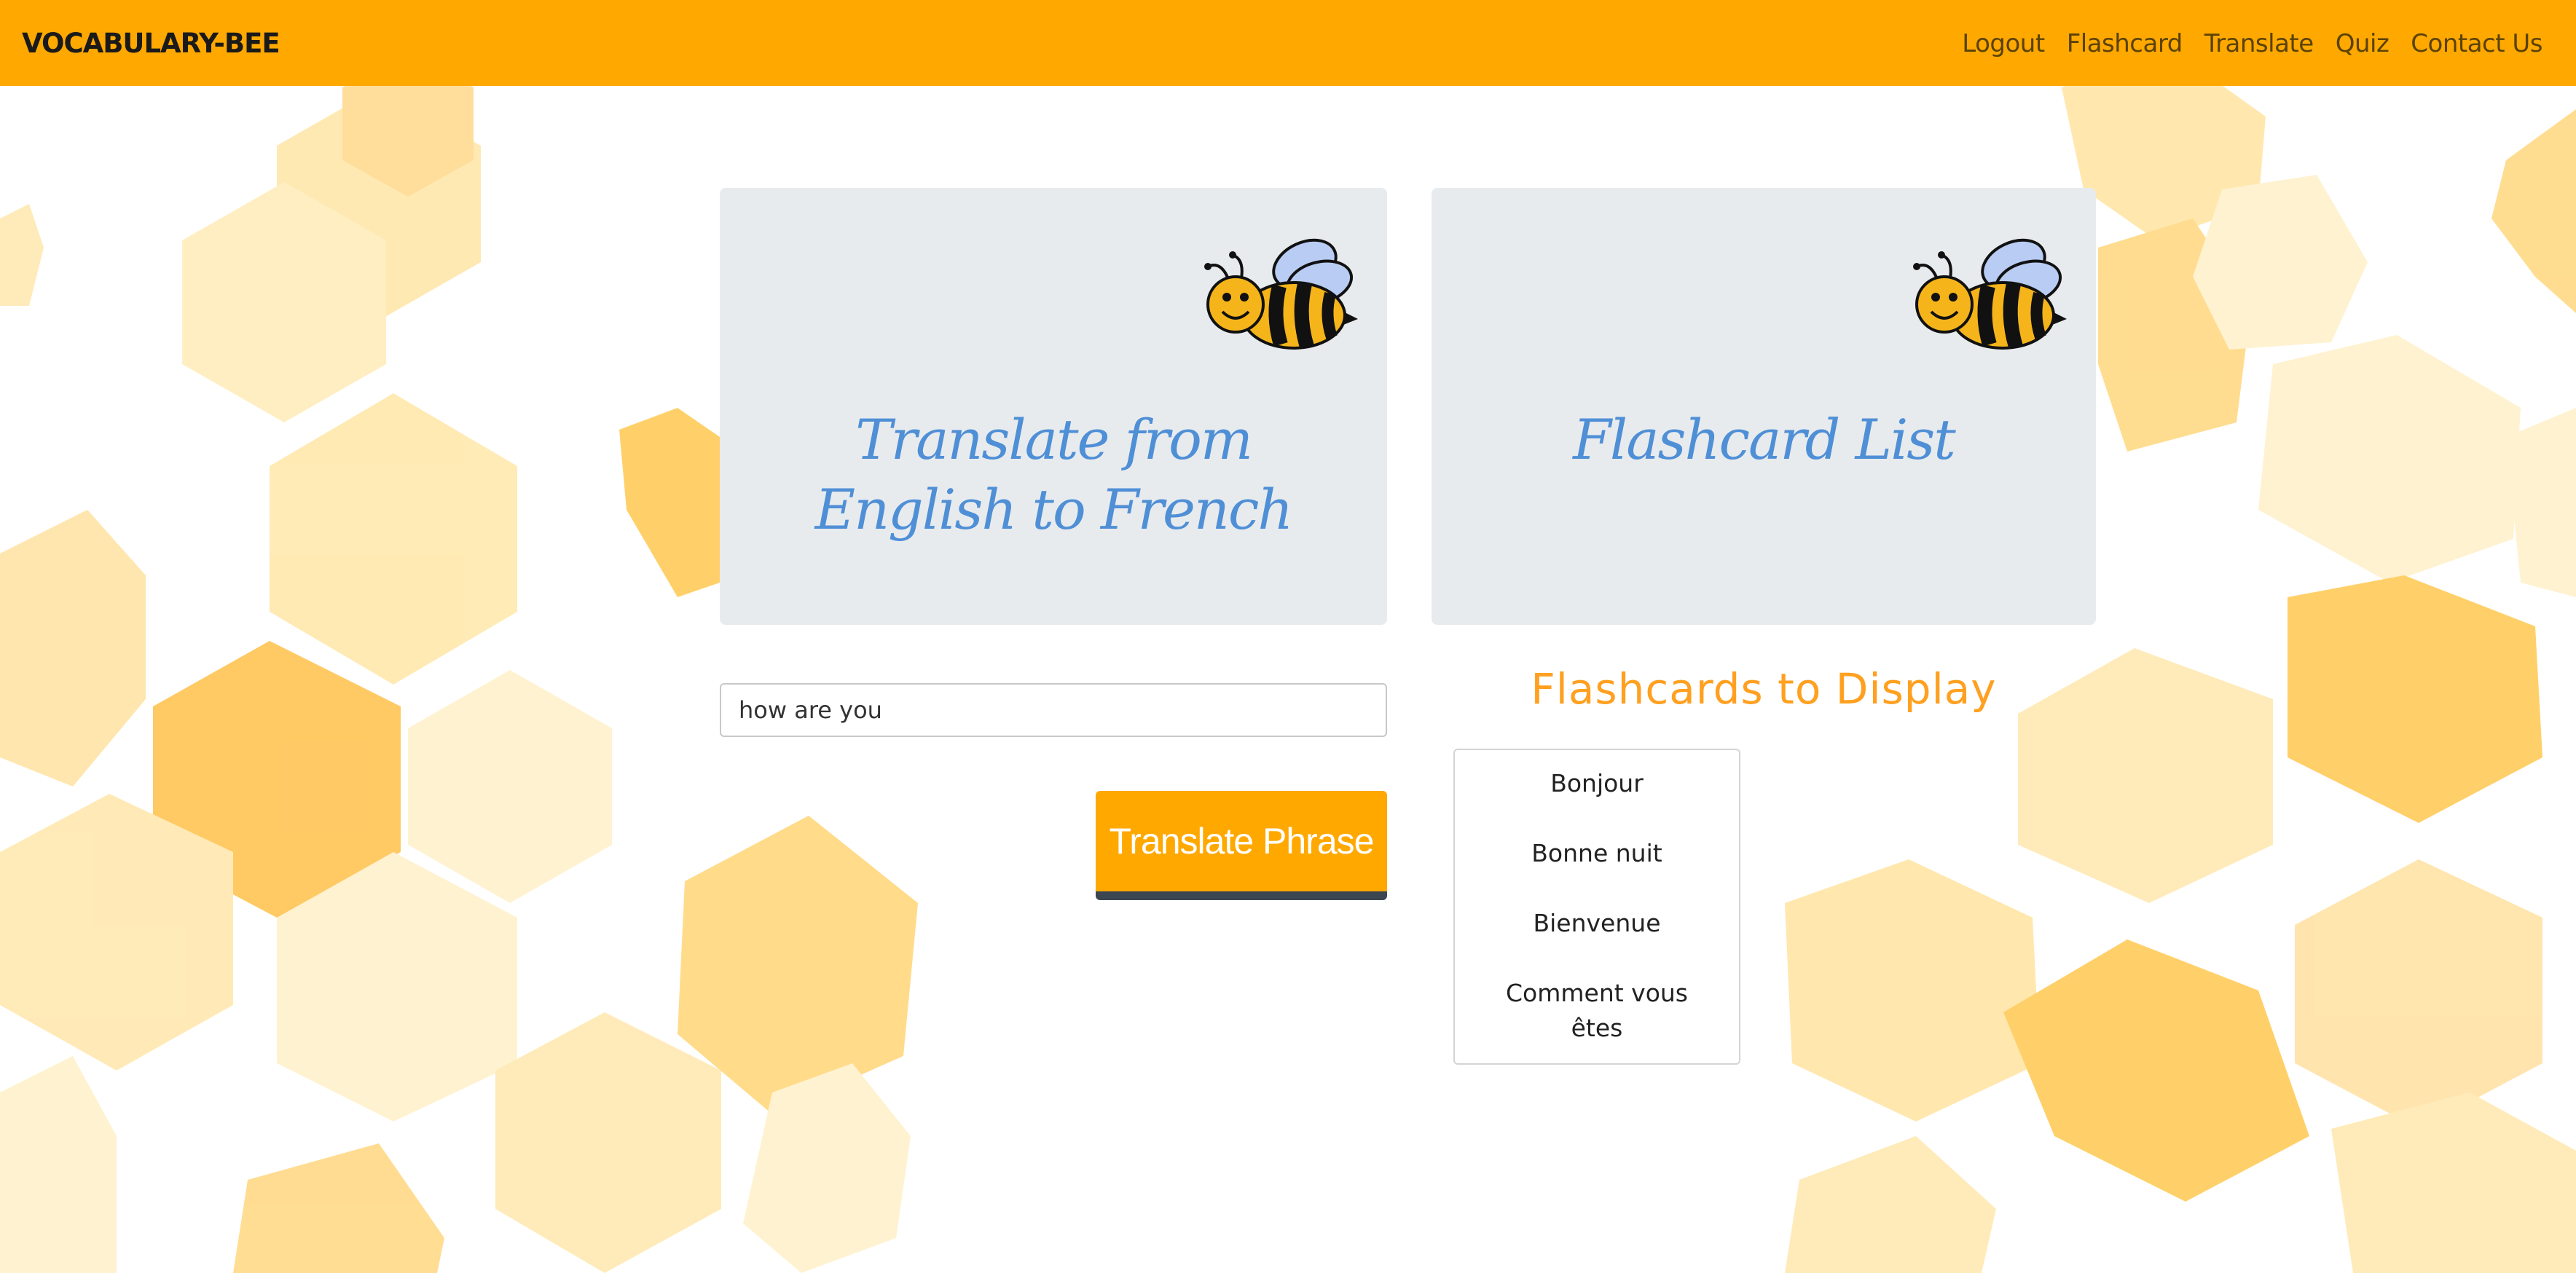 The image size is (2576, 1273). I want to click on nav-link-contact-us: Contact Us, so click(2476, 44).